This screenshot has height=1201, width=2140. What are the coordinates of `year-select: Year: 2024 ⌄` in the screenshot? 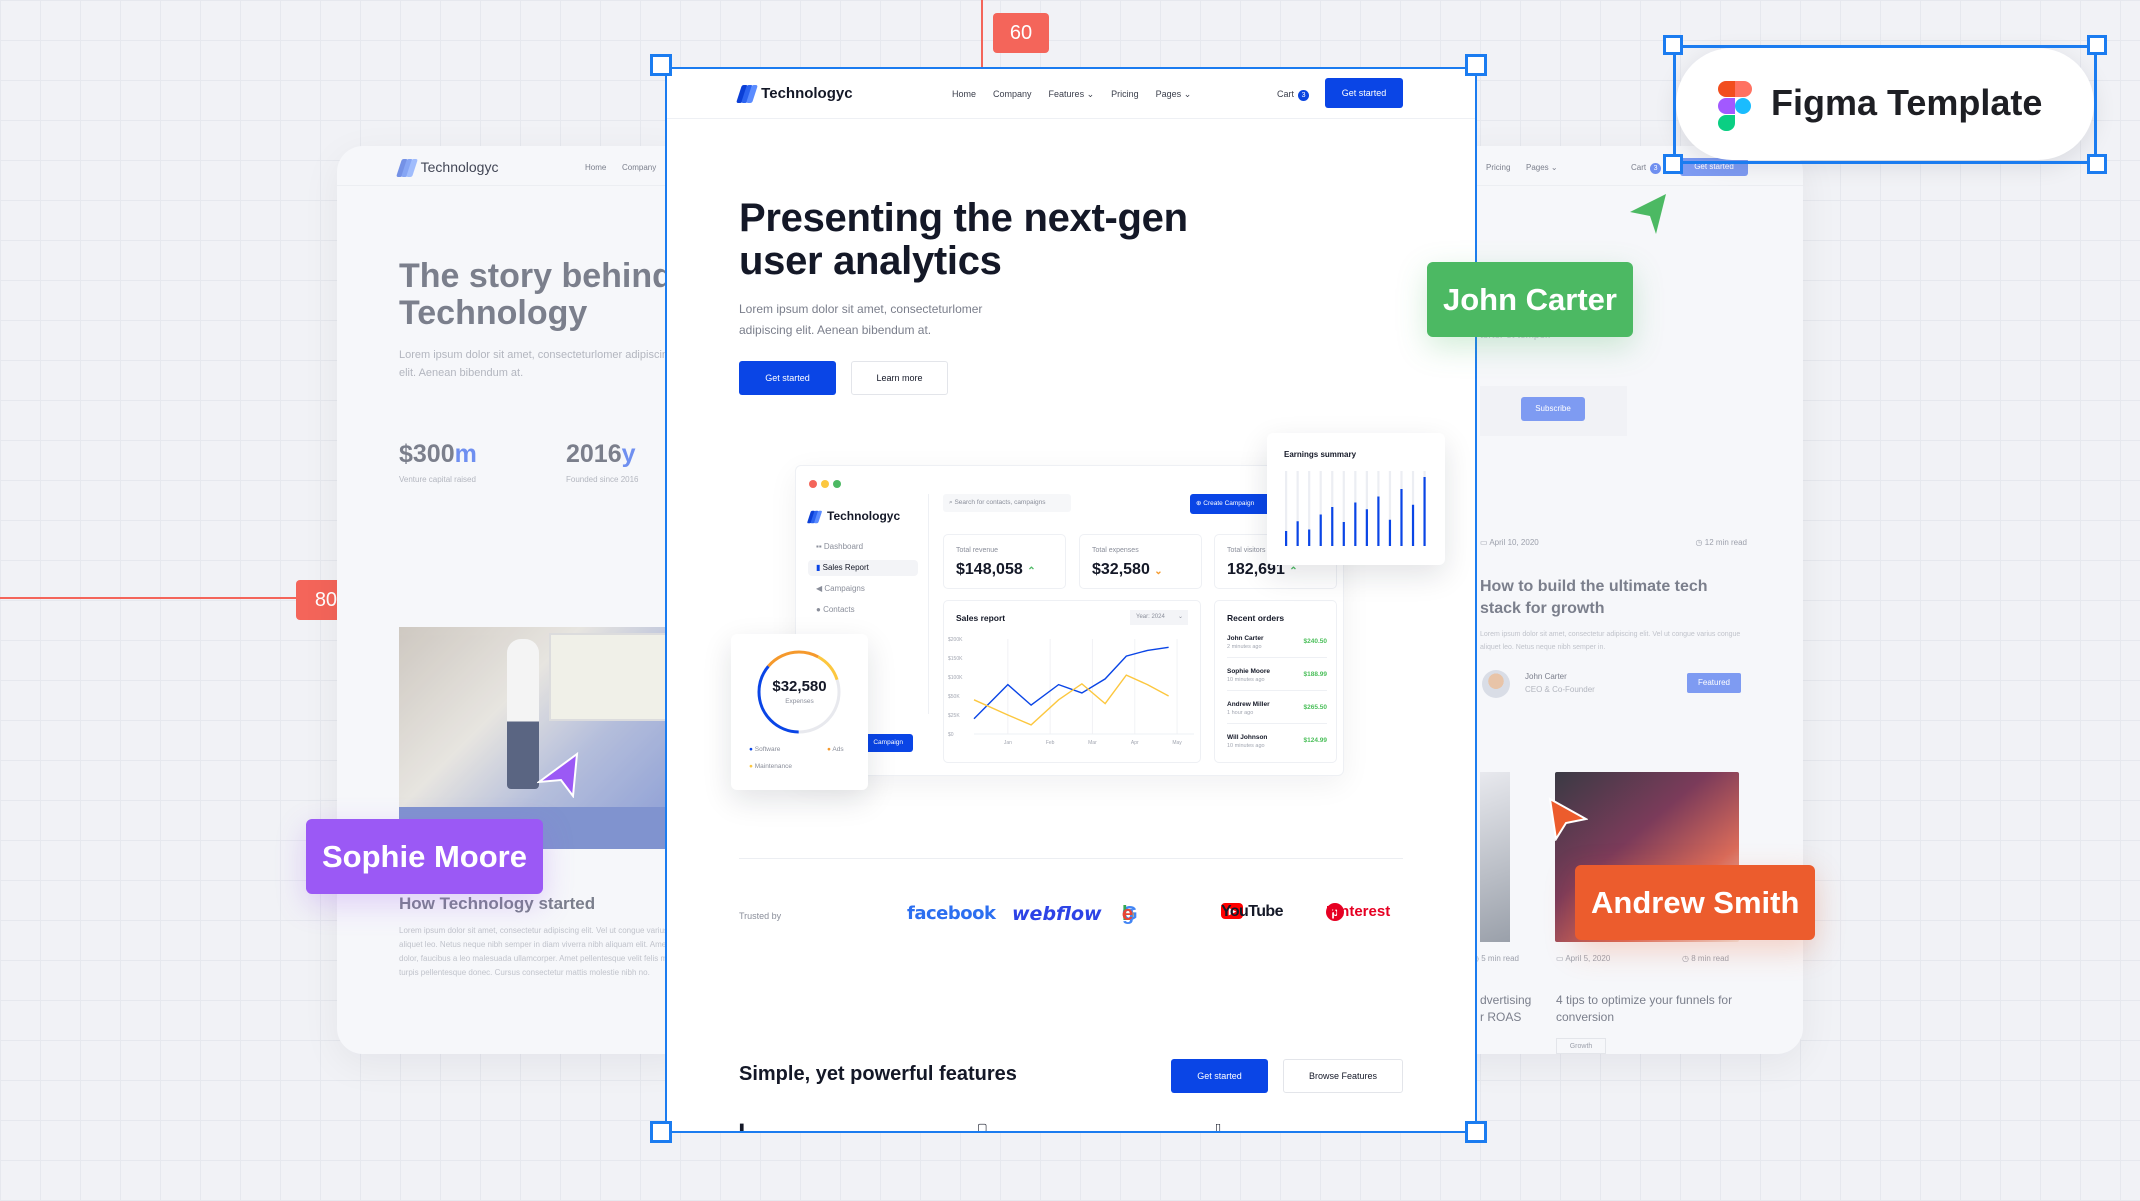 It's located at (1159, 617).